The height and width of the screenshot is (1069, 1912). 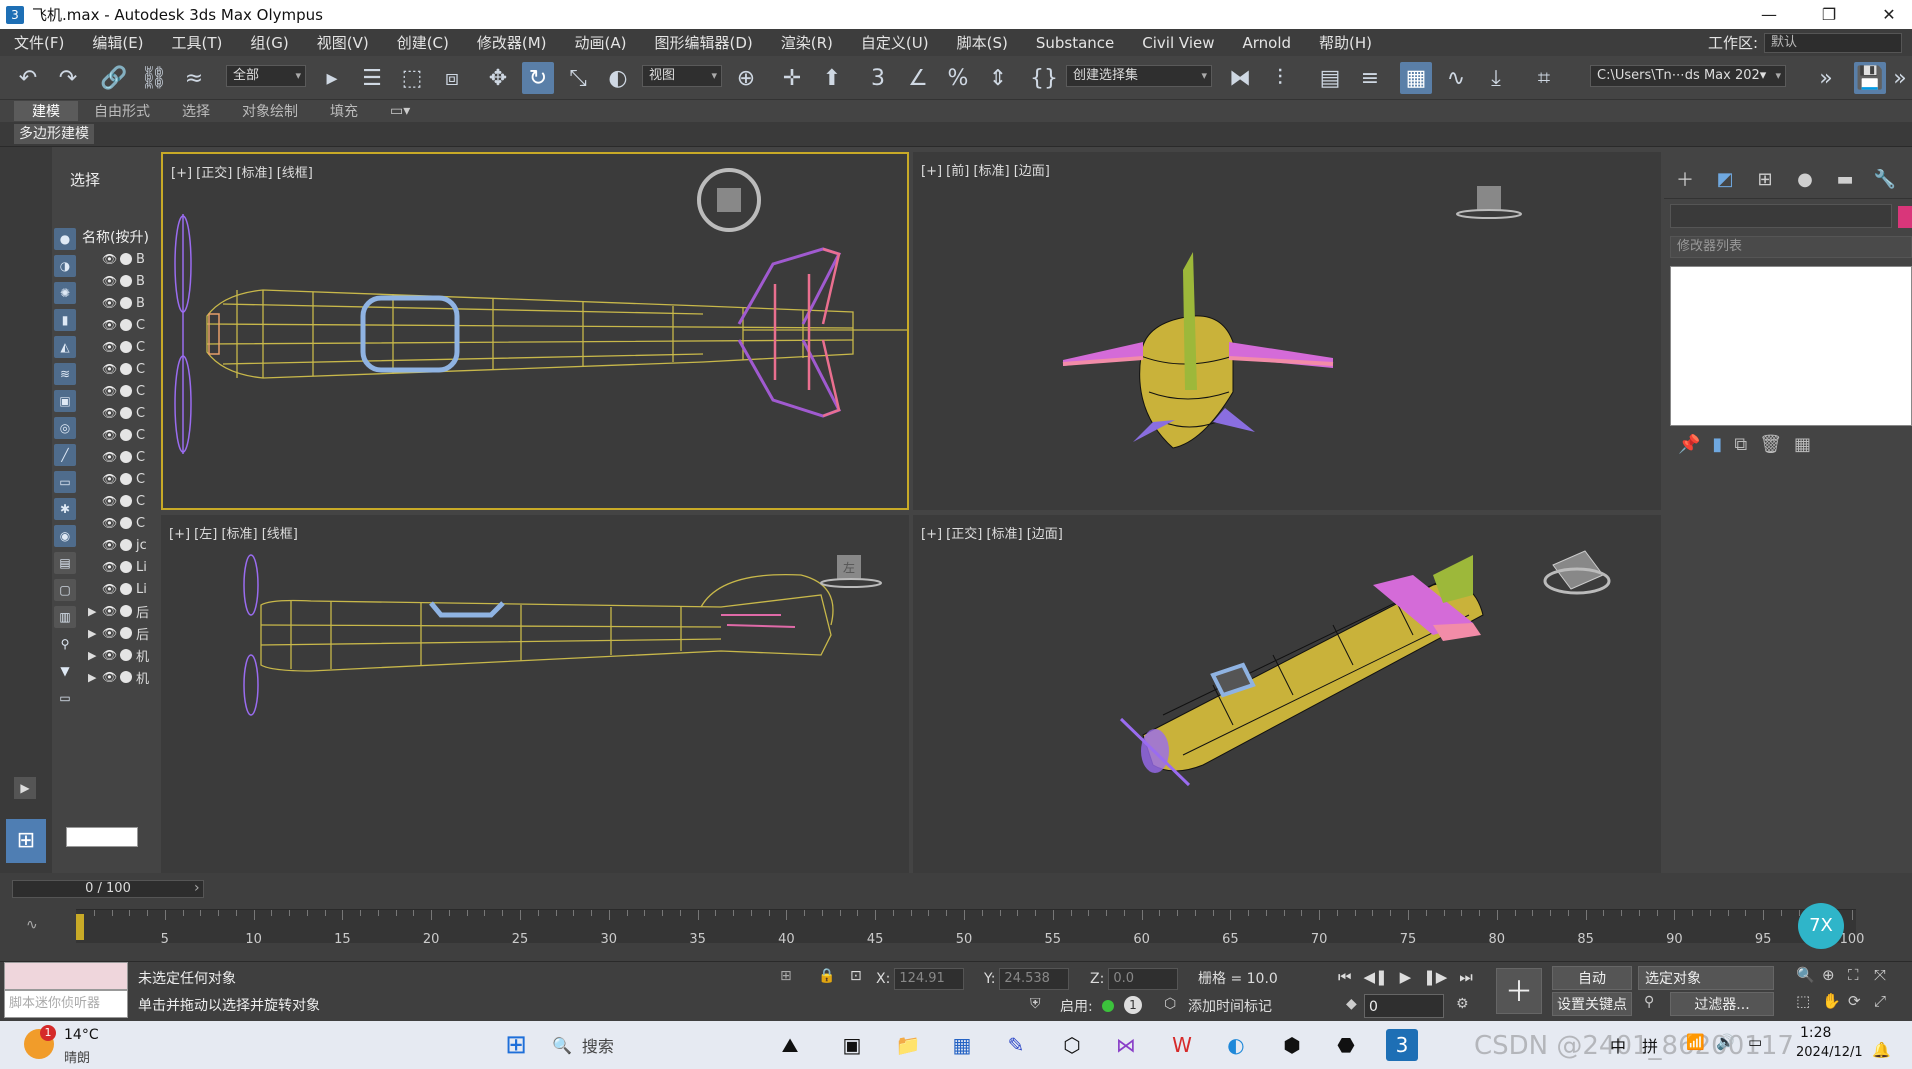 What do you see at coordinates (242, 171) in the screenshot?
I see `viewport-label-top-left: [+] [正交] [标准] [线框]` at bounding box center [242, 171].